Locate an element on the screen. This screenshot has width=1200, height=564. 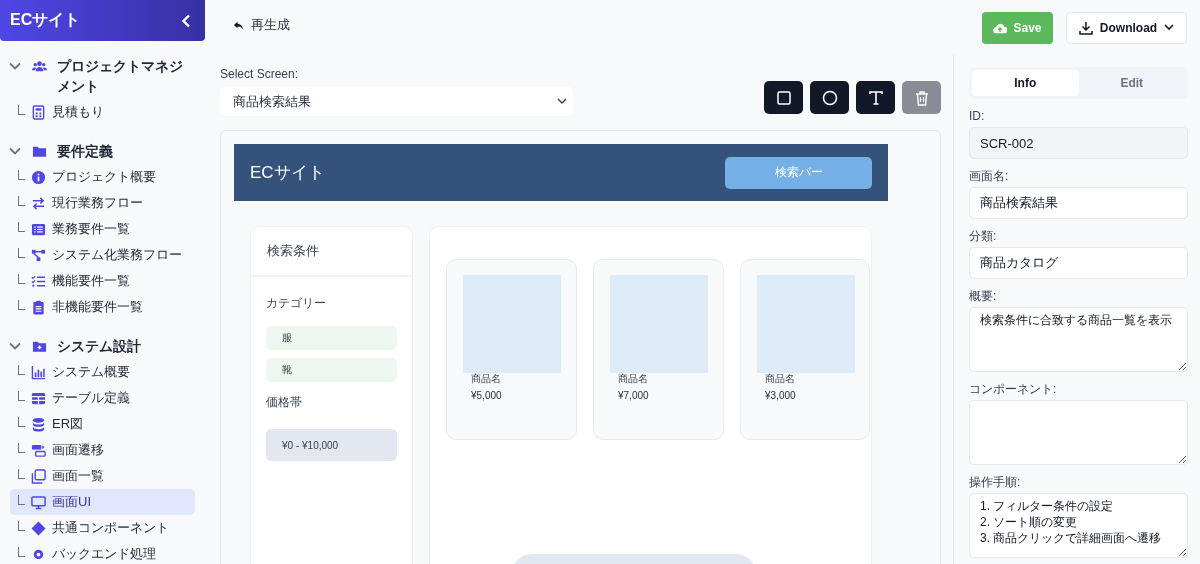
download-icon is located at coordinates (1085, 27).